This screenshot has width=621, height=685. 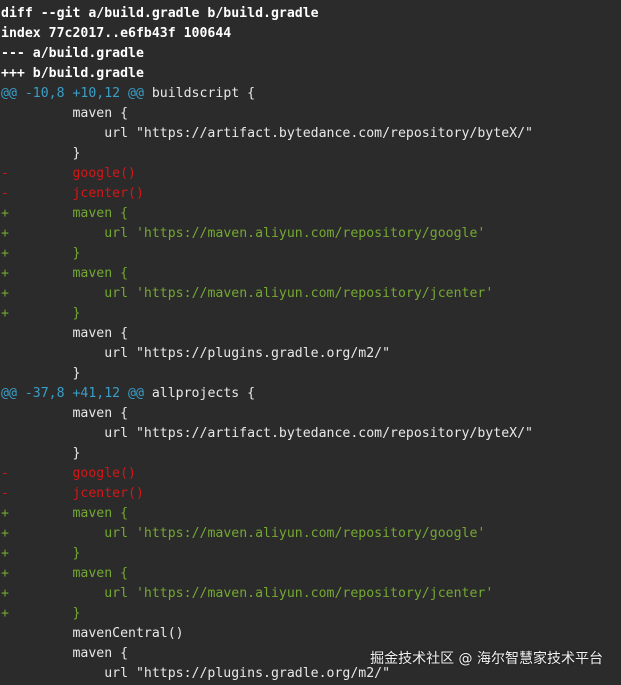 I want to click on diff-line: url "https://plugins.gradle.org/m2/", so click(x=310, y=354).